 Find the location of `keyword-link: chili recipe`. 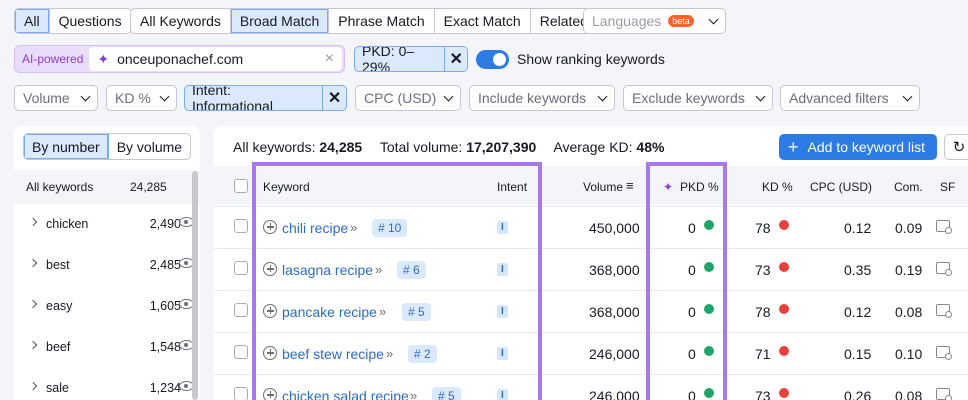

keyword-link: chili recipe is located at coordinates (315, 228).